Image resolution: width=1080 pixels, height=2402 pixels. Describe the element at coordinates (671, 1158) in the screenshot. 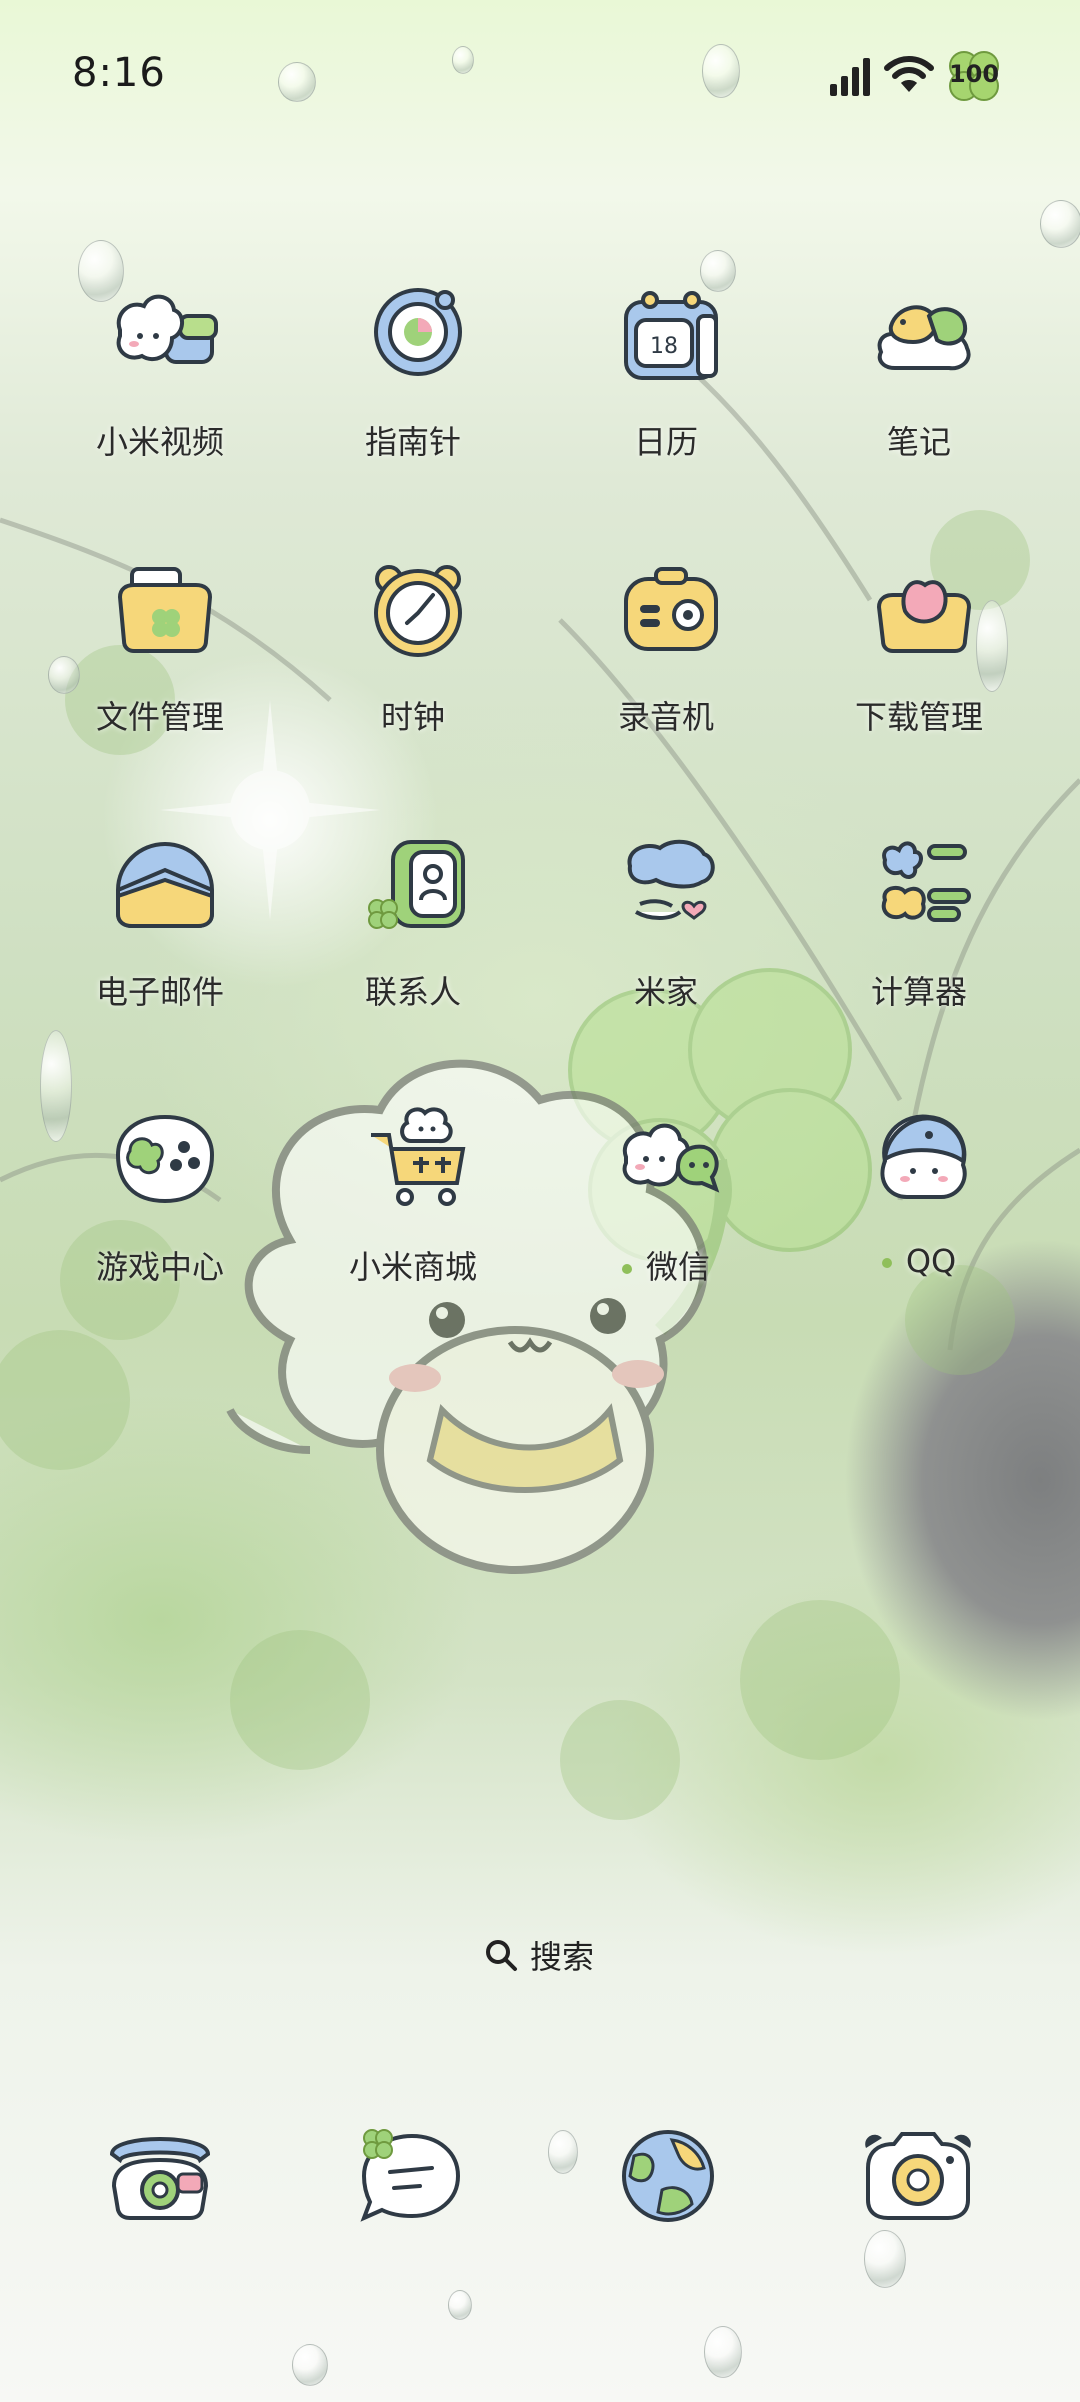

I see `wechat-icon` at that location.